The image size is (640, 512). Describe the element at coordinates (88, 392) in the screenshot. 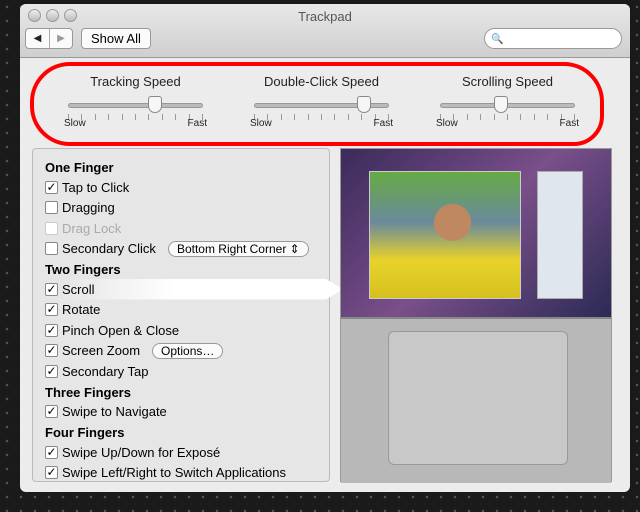

I see `section-heading: Three Fingers` at that location.